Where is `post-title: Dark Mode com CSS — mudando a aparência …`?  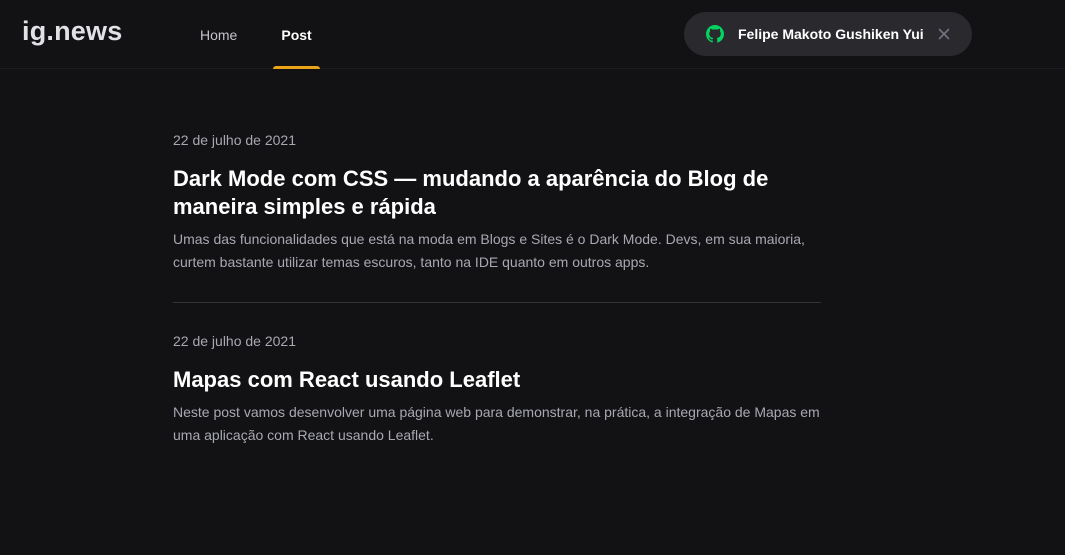 post-title: Dark Mode com CSS — mudando a aparência … is located at coordinates (497, 193).